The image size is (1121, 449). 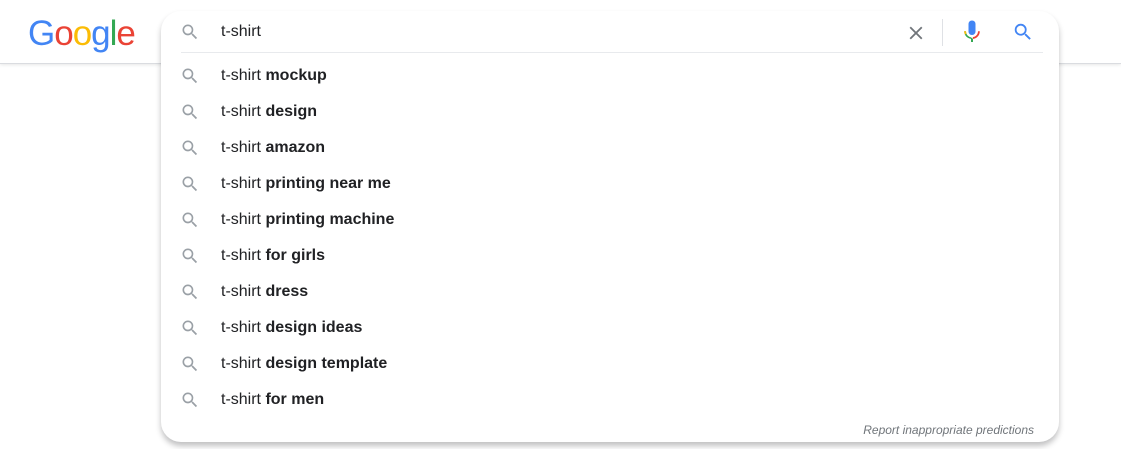 What do you see at coordinates (314, 327) in the screenshot?
I see `suggestion-completion: design ideas` at bounding box center [314, 327].